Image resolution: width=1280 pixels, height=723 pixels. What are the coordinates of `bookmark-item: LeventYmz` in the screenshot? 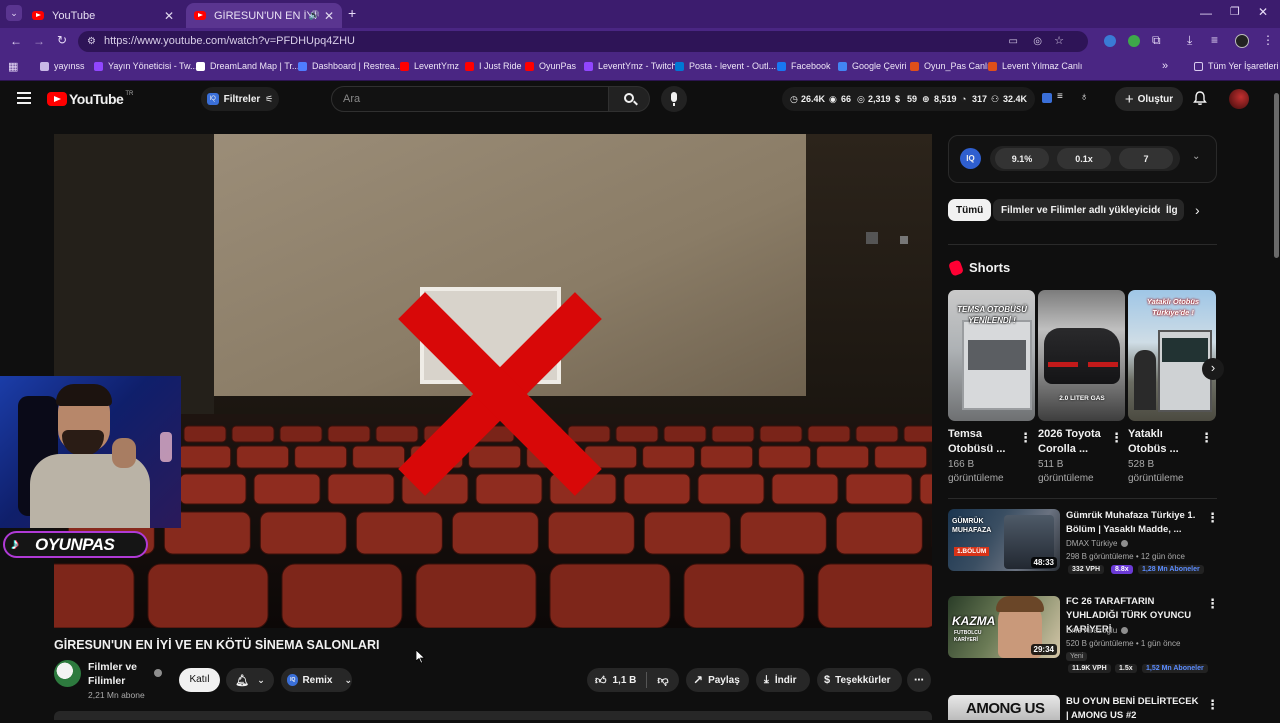 It's located at (429, 66).